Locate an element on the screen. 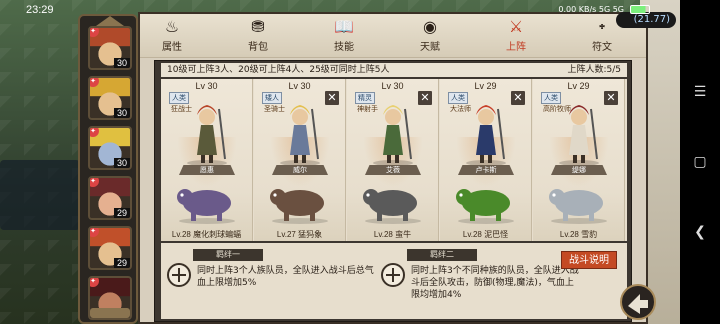  hero-race-tag: 精灵 is located at coordinates (365, 98).